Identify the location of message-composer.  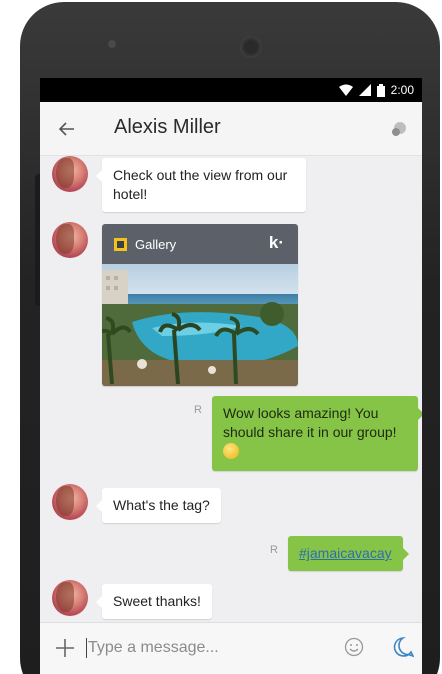
(231, 648).